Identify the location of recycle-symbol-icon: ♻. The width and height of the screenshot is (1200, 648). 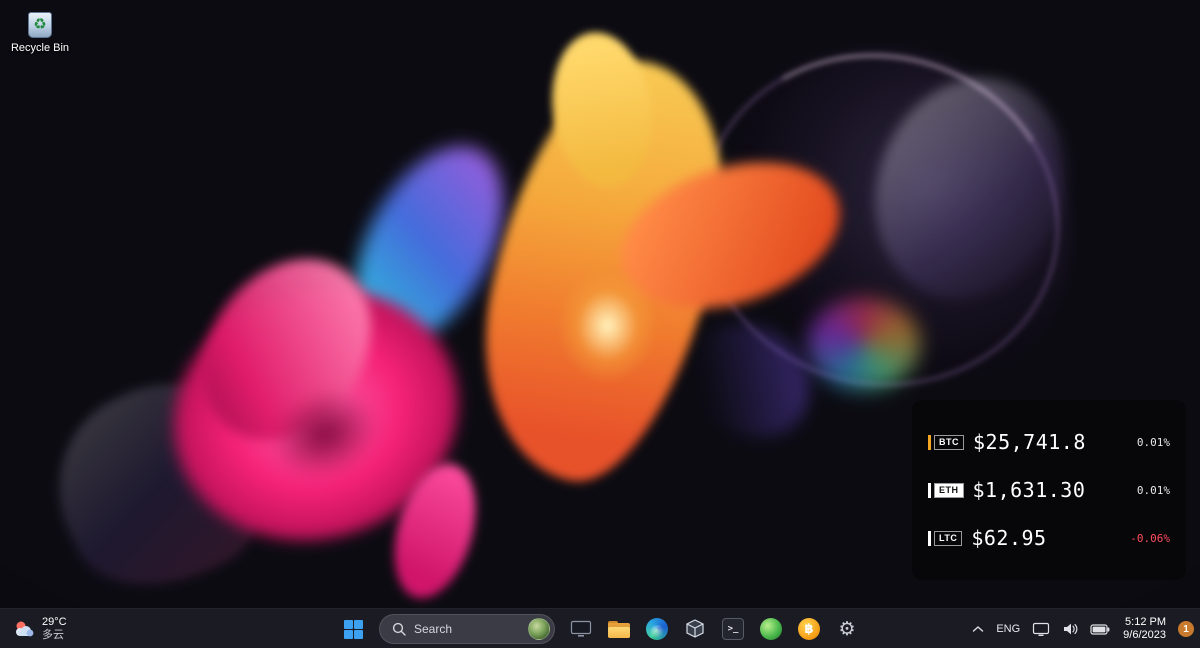
(40, 24).